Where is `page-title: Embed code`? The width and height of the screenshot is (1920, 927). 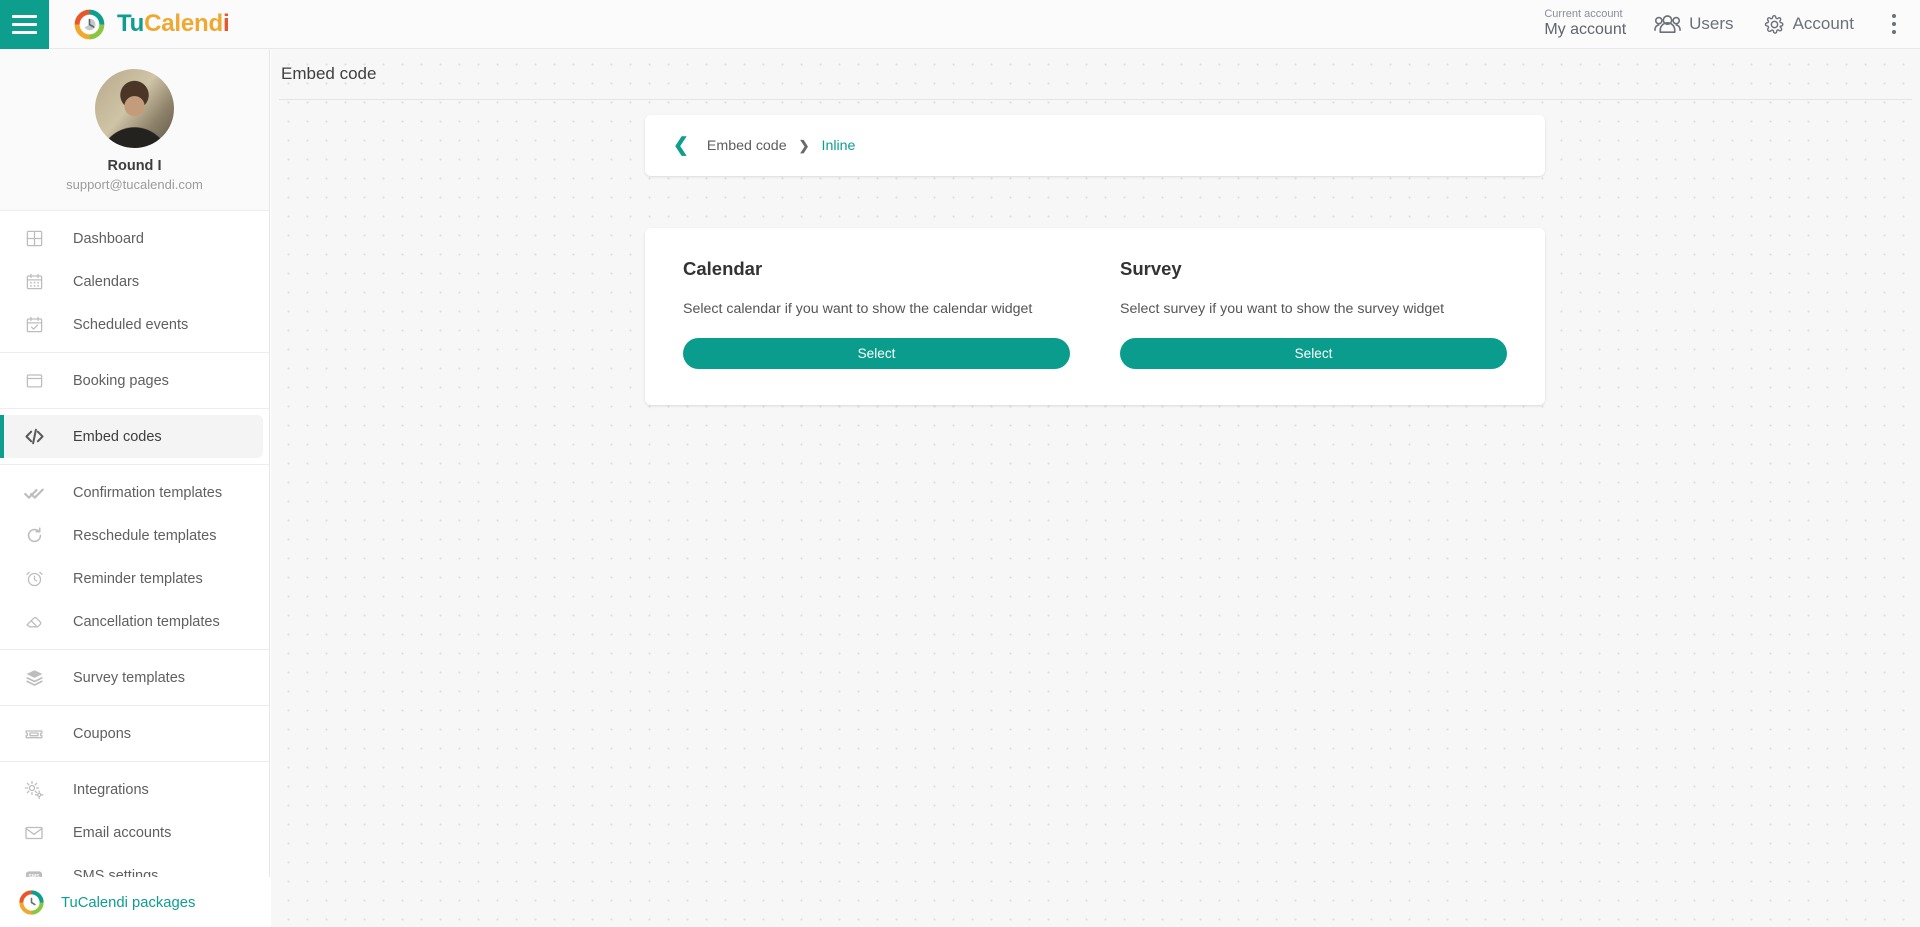 page-title: Embed code is located at coordinates (329, 73).